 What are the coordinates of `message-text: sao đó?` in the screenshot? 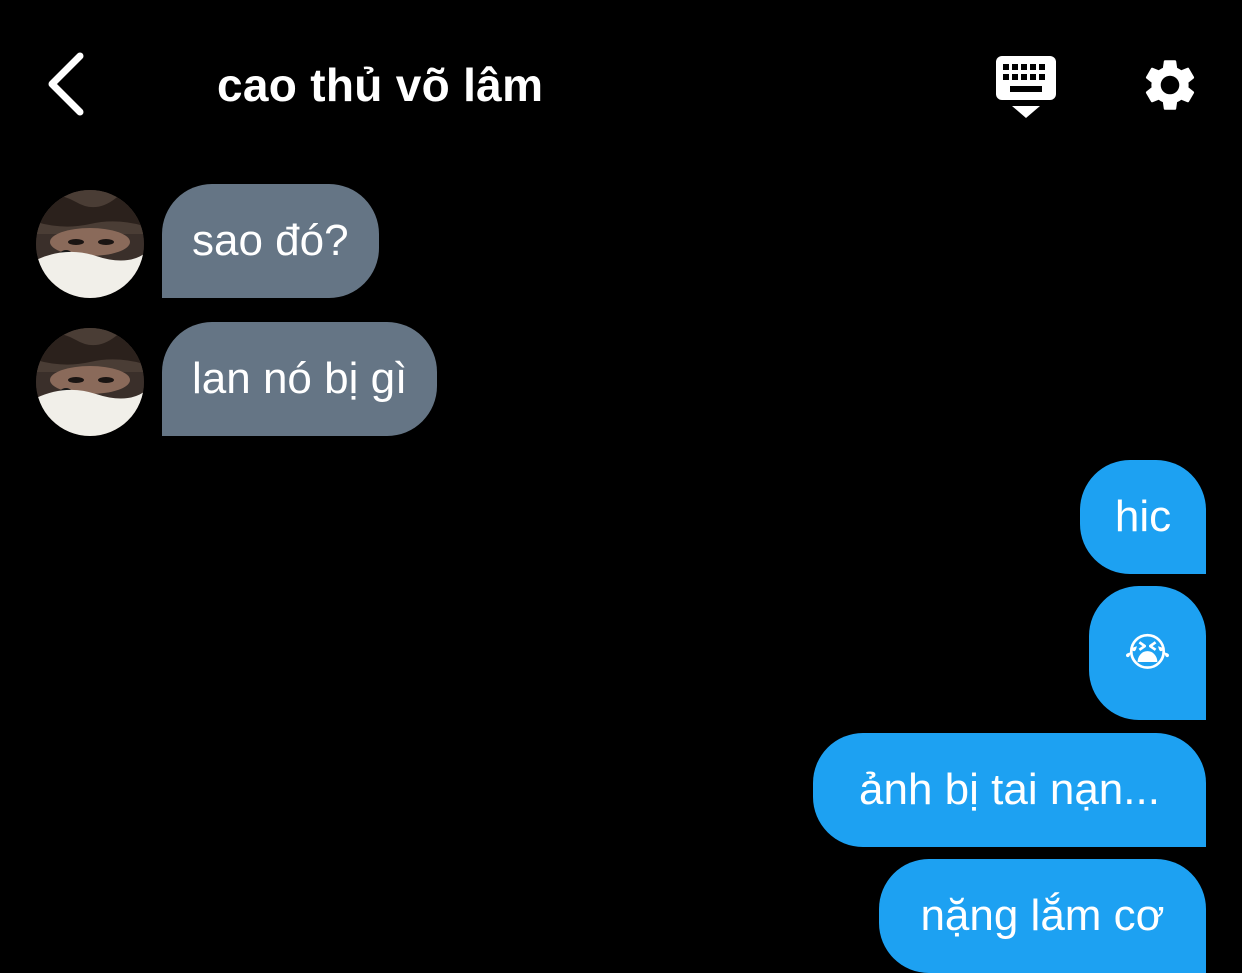 It's located at (270, 240).